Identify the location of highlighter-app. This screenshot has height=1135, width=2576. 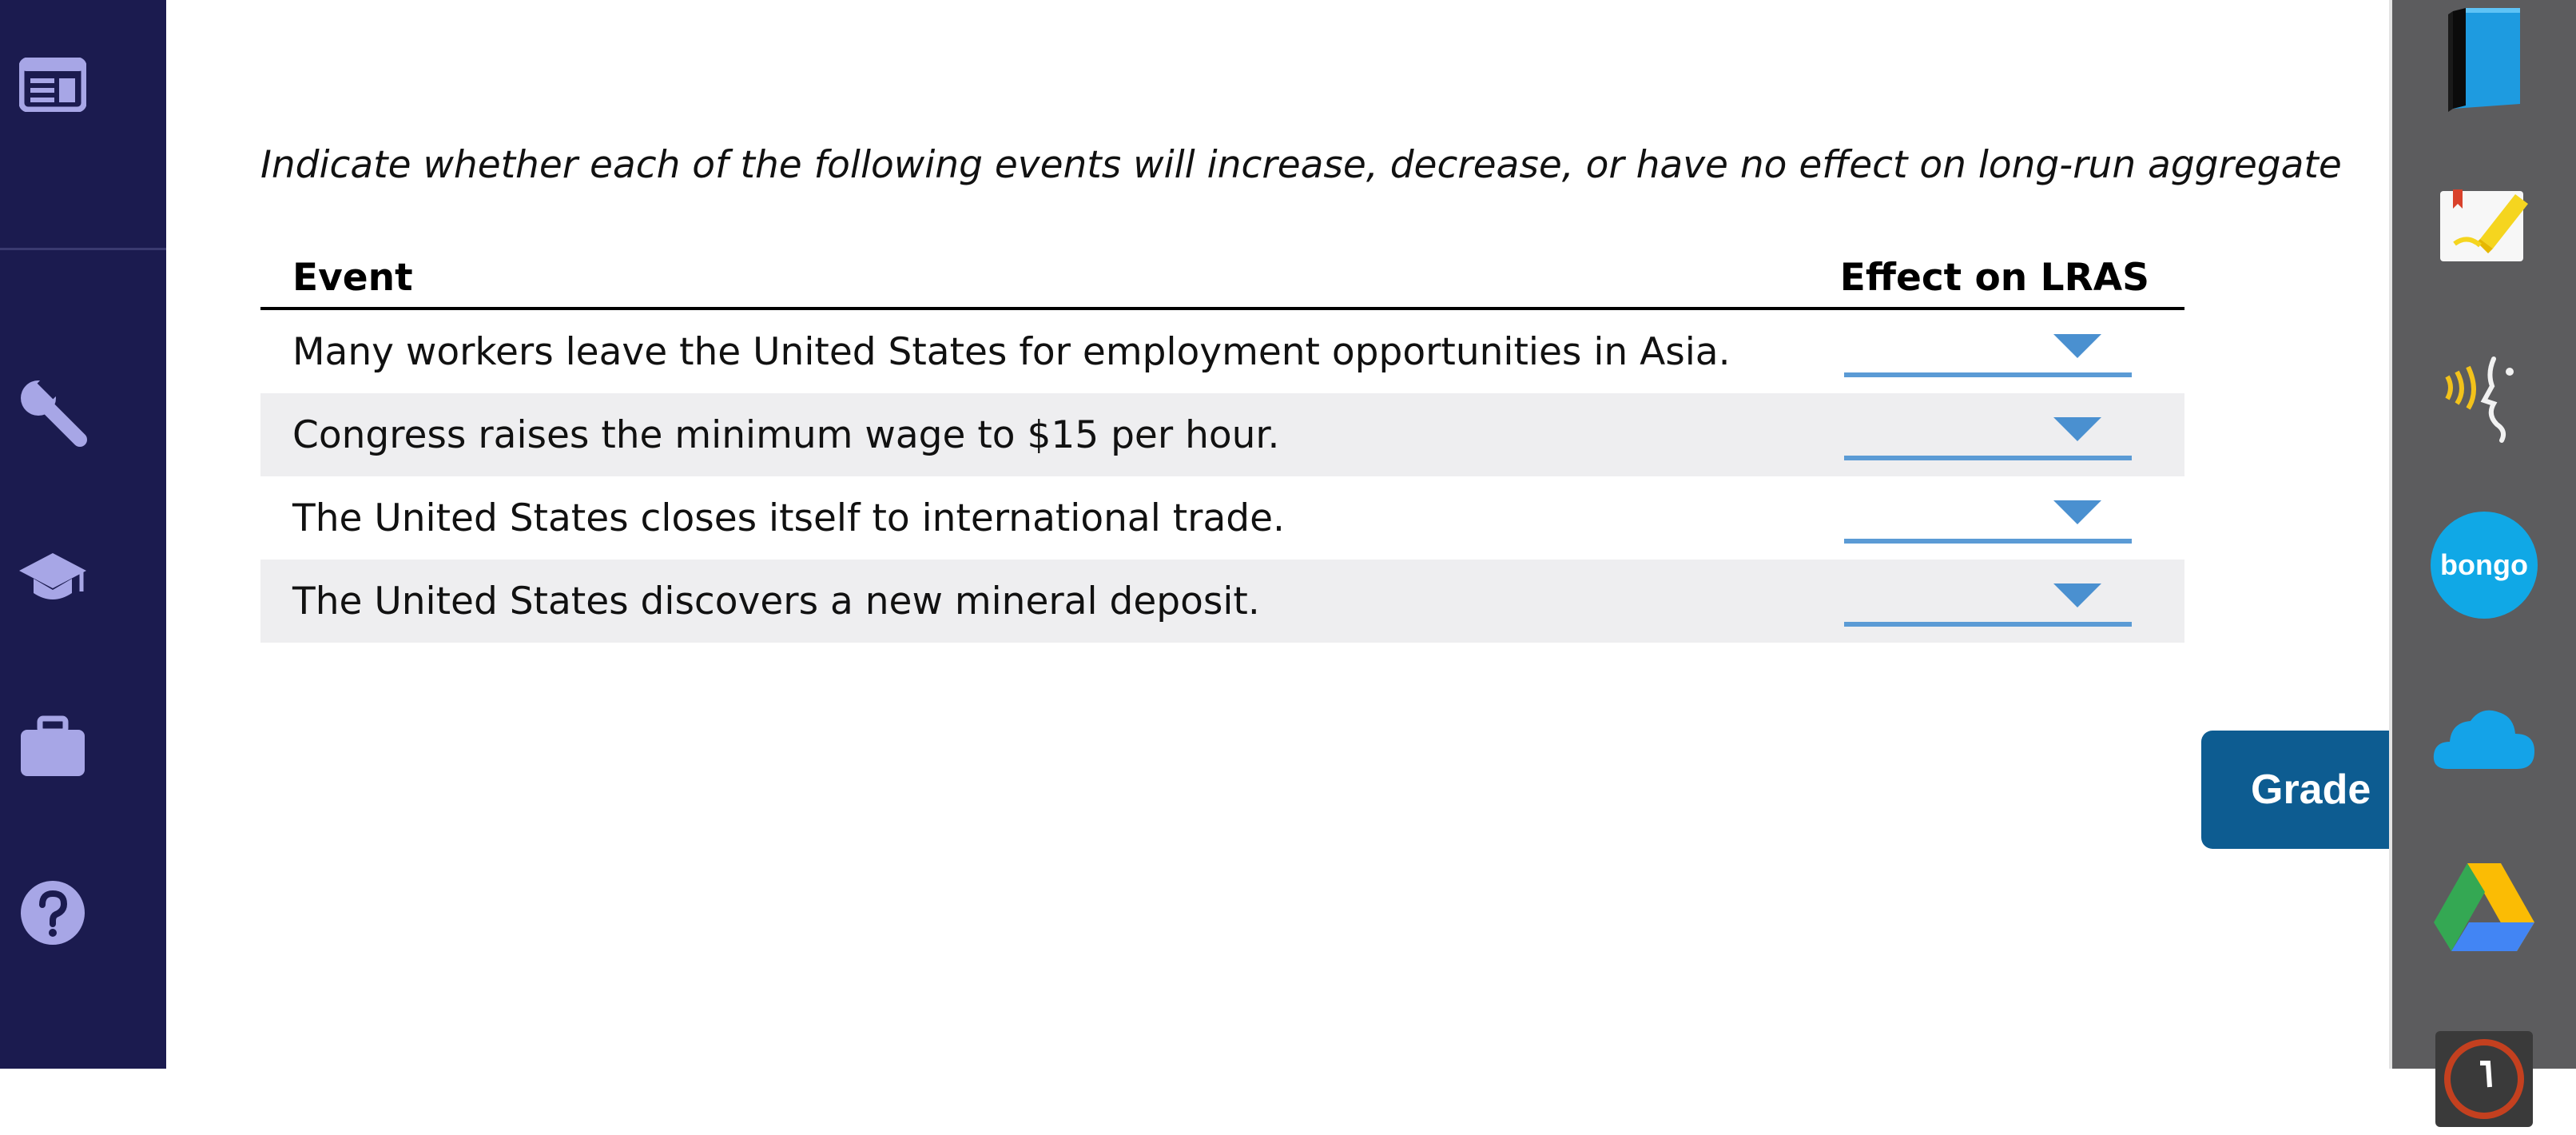
(2484, 225).